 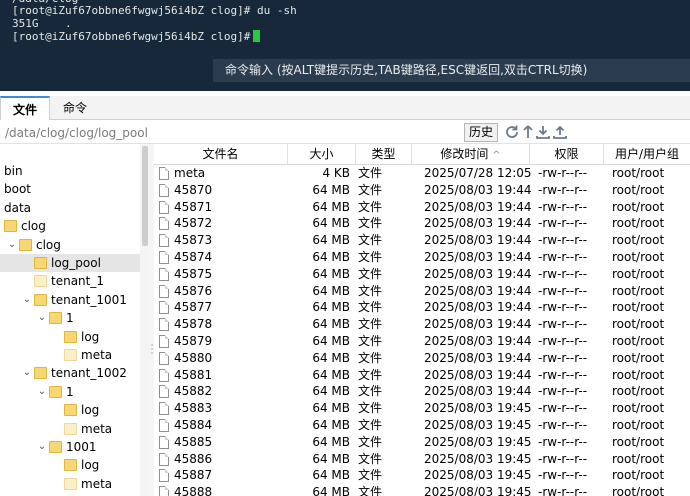 What do you see at coordinates (70, 208) in the screenshot?
I see `tree-item: data` at bounding box center [70, 208].